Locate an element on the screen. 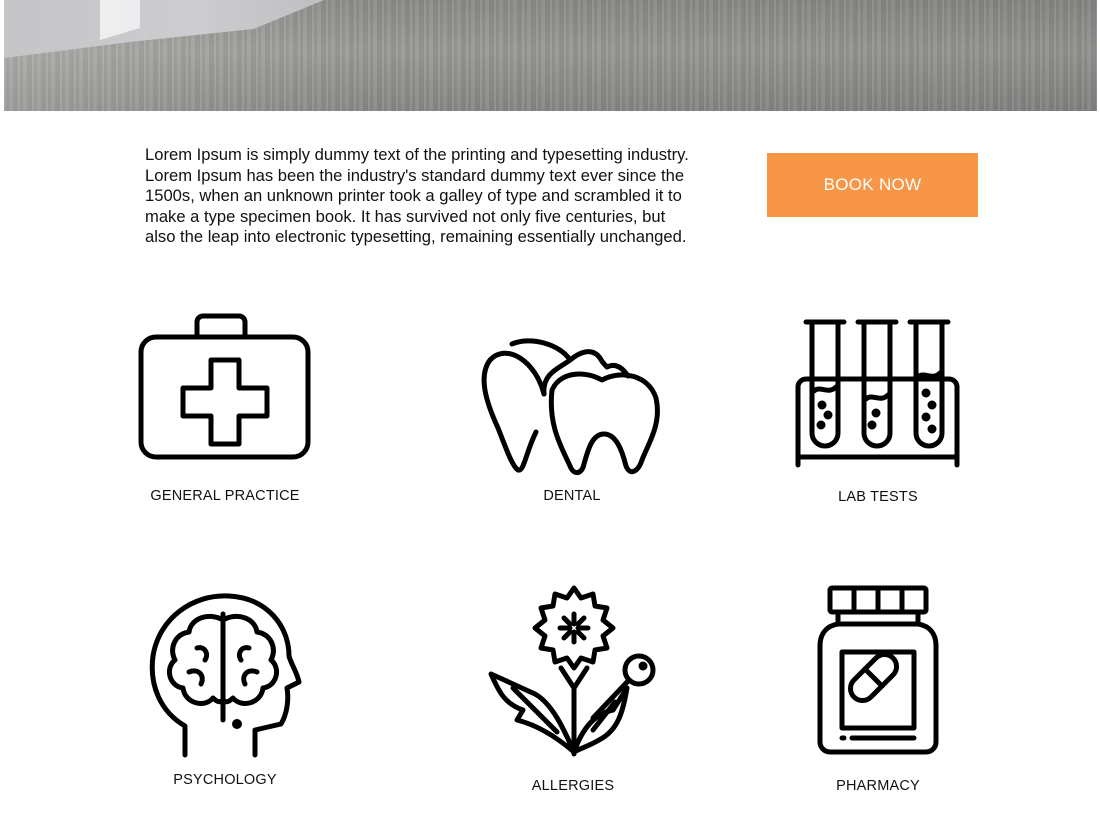 The width and height of the screenshot is (1100, 830). service-label: PHARMACY is located at coordinates (878, 786).